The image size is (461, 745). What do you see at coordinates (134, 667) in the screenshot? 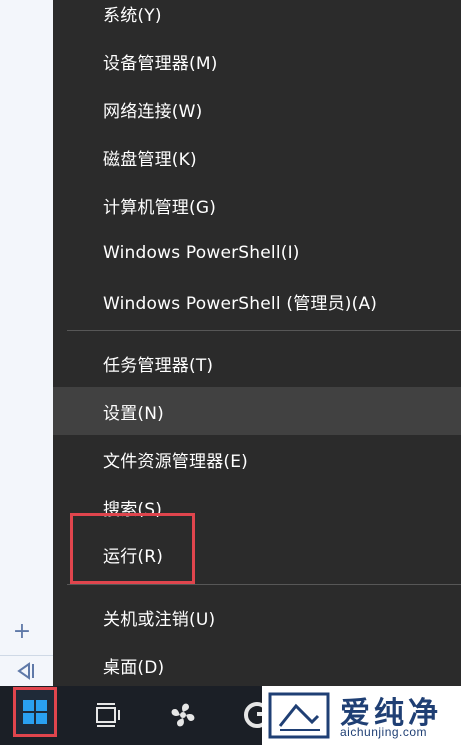
I see `menu-item-label: 桌面(D)` at bounding box center [134, 667].